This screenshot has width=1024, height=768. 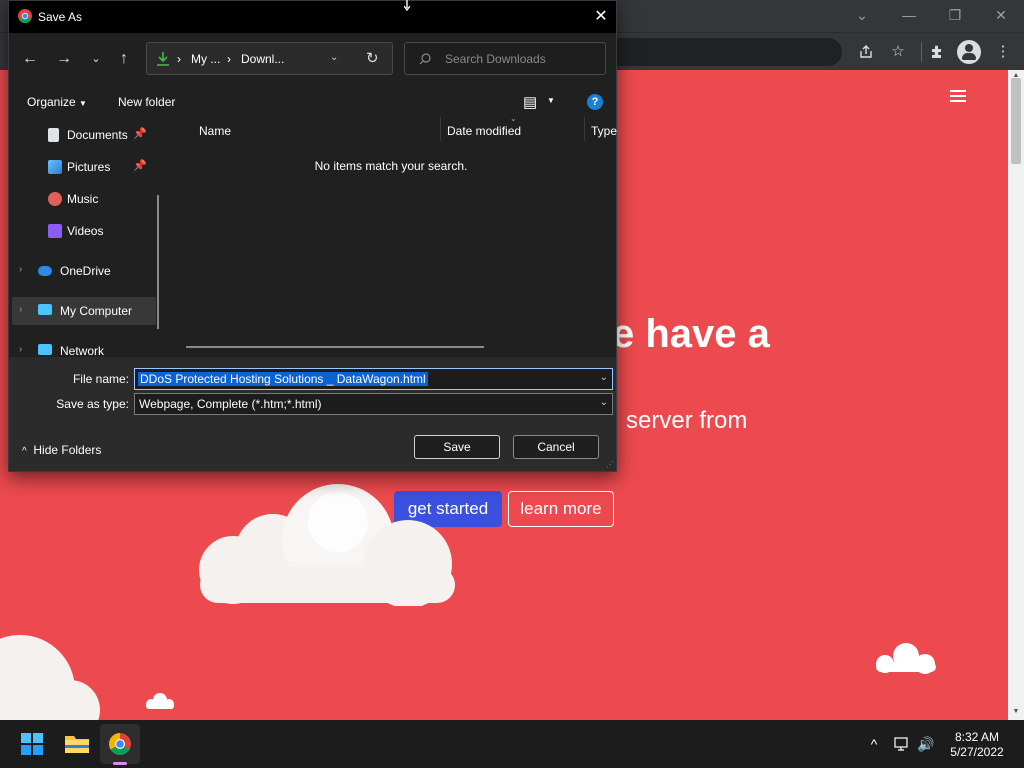 I want to click on recent-locations-chevron-icon: ⌄, so click(x=96, y=59).